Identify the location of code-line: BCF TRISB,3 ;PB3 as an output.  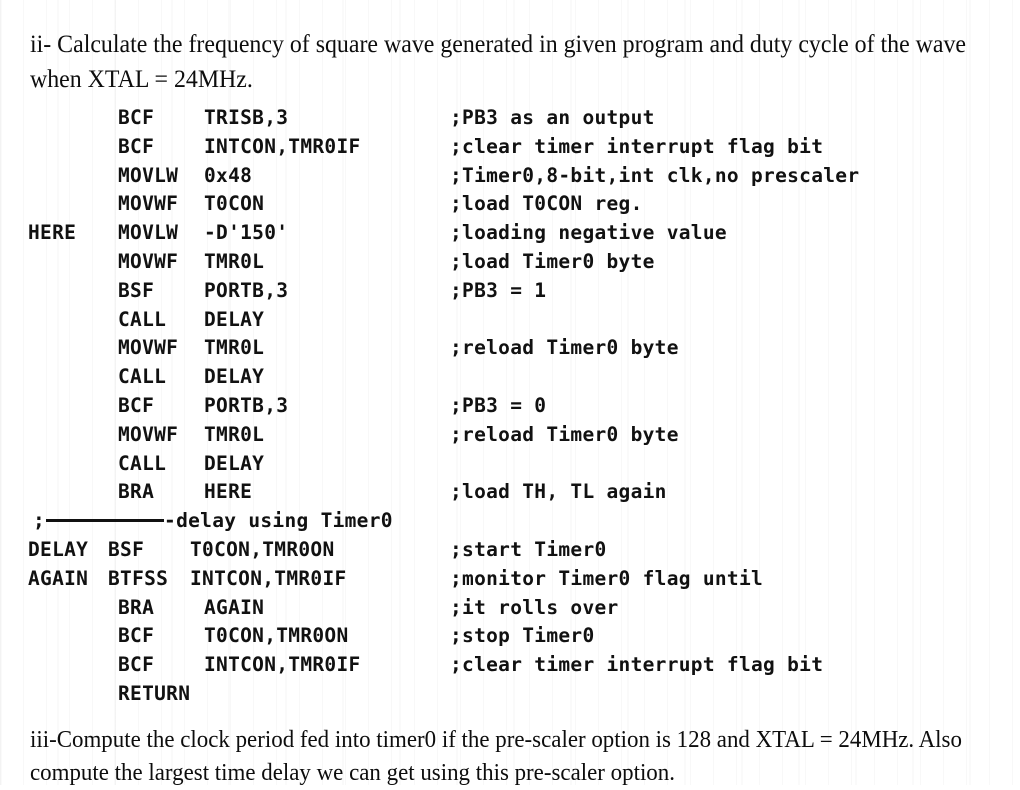
(510, 118).